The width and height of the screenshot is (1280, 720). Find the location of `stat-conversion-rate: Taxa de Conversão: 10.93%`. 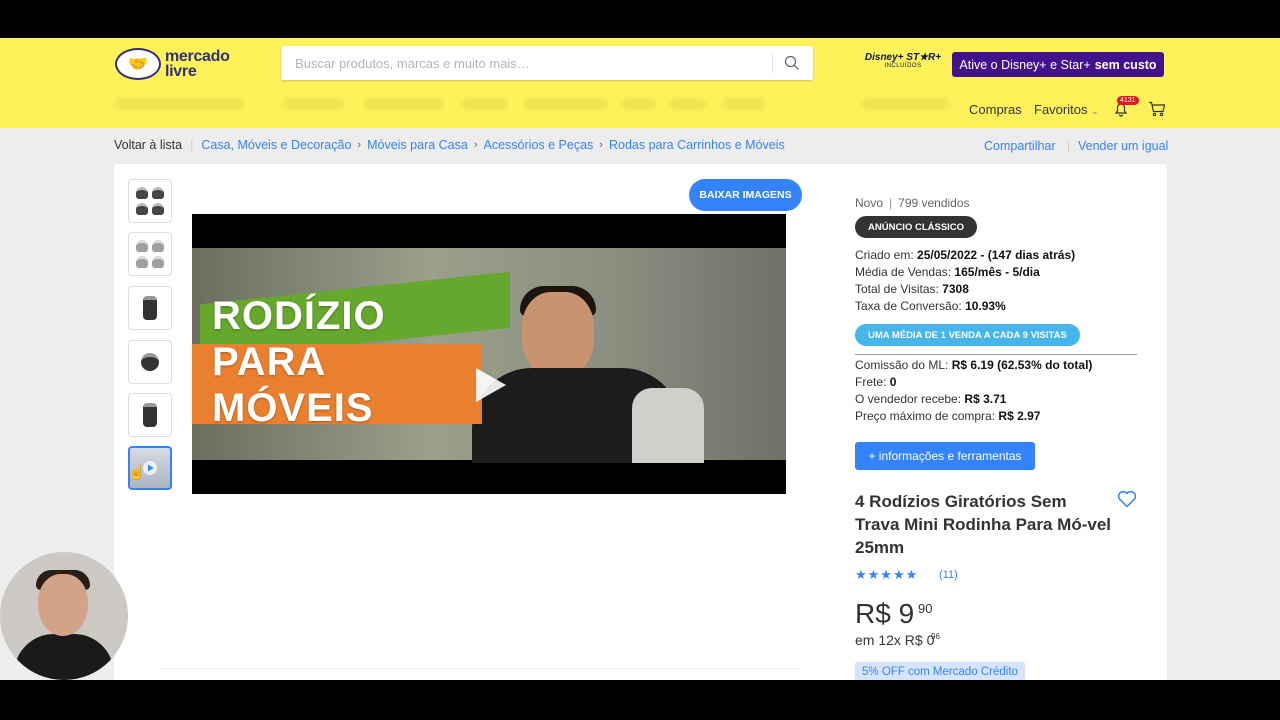

stat-conversion-rate: Taxa de Conversão: 10.93% is located at coordinates (930, 306).